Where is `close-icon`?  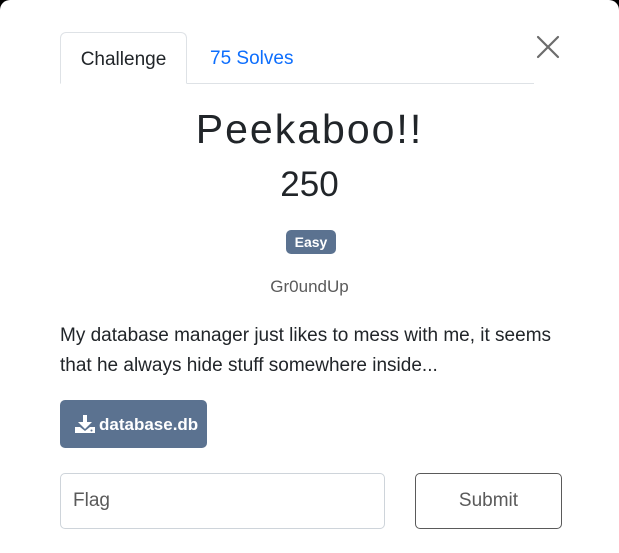
close-icon is located at coordinates (548, 47).